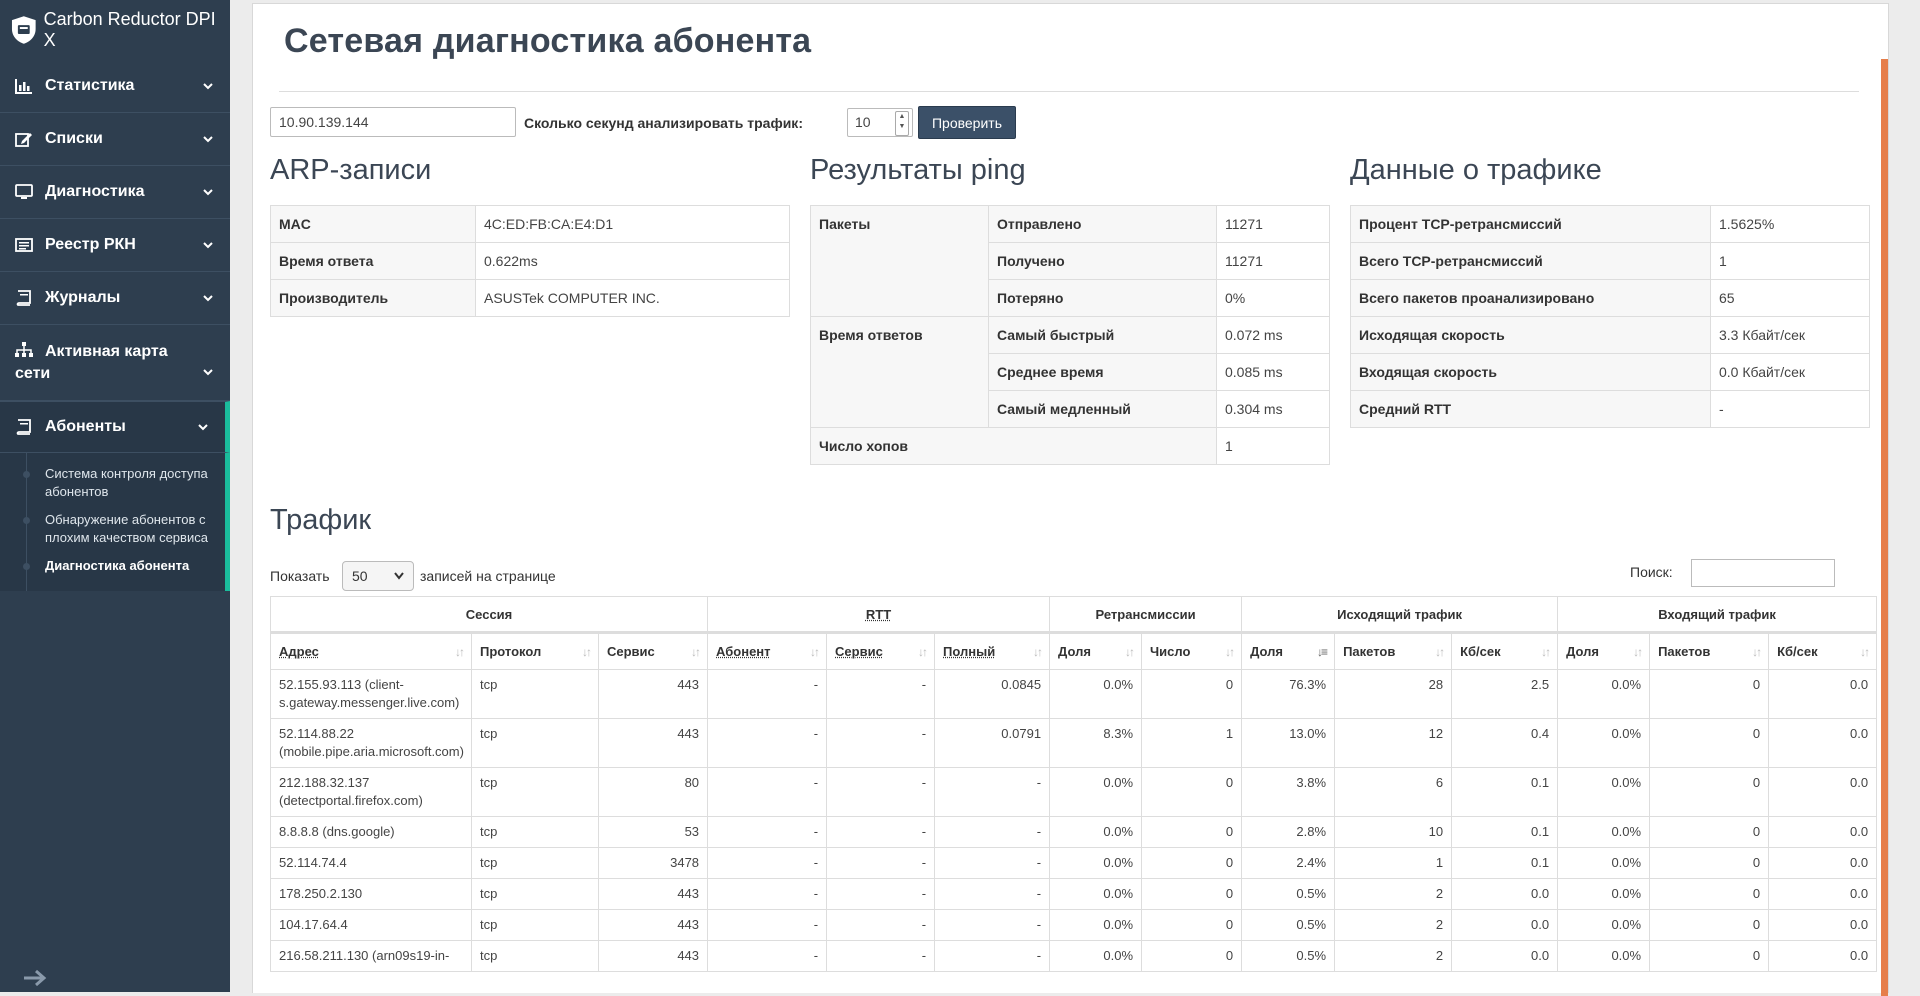 This screenshot has width=1920, height=996. I want to click on collapse-arrow-icon, so click(35, 978).